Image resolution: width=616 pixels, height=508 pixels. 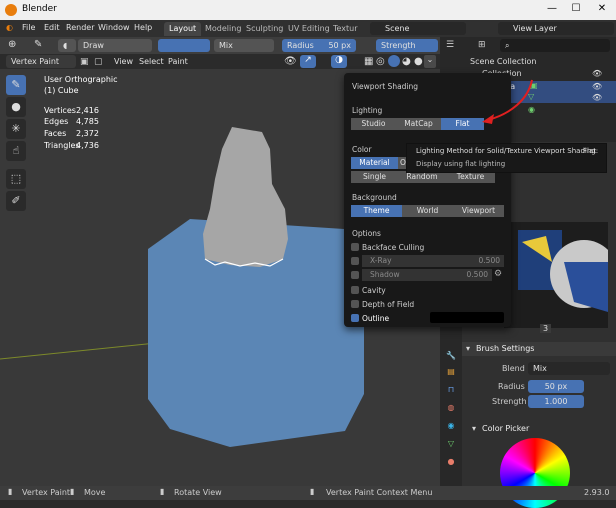 I want to click on depth-of-field-checkbox, so click(x=355, y=304).